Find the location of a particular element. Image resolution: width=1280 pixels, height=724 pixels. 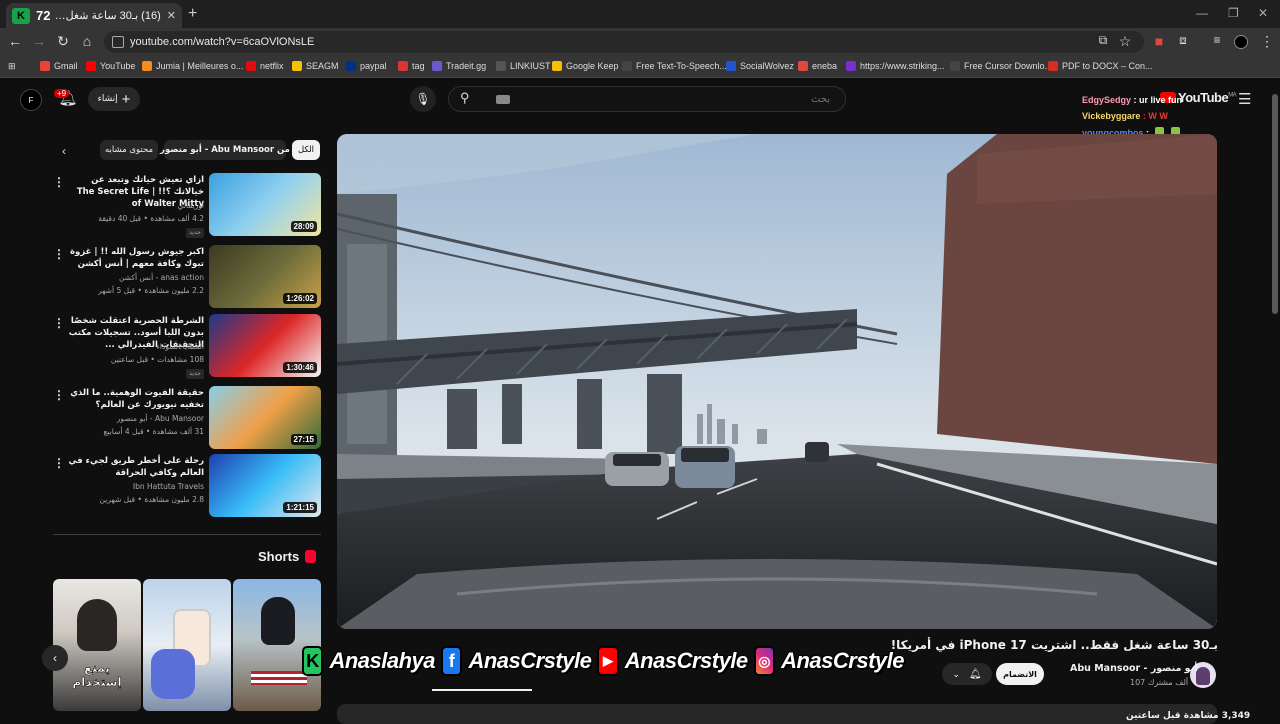

chat-user: EdgySedgy is located at coordinates (1107, 100).